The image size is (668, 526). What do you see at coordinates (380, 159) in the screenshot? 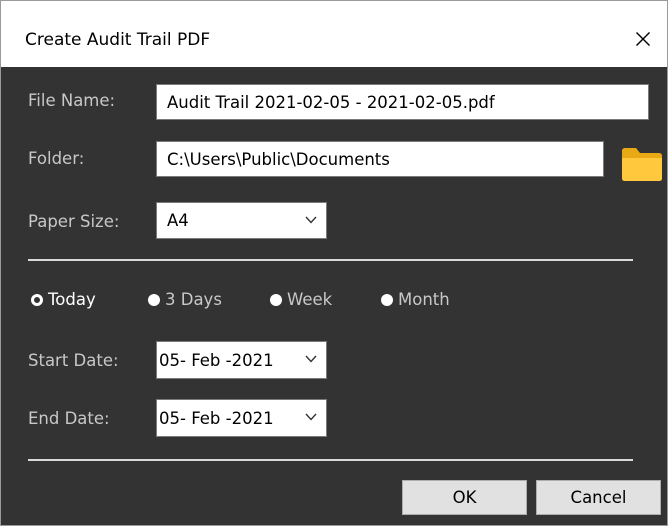
I see `folder-field: C:\Users\Public\Documents` at bounding box center [380, 159].